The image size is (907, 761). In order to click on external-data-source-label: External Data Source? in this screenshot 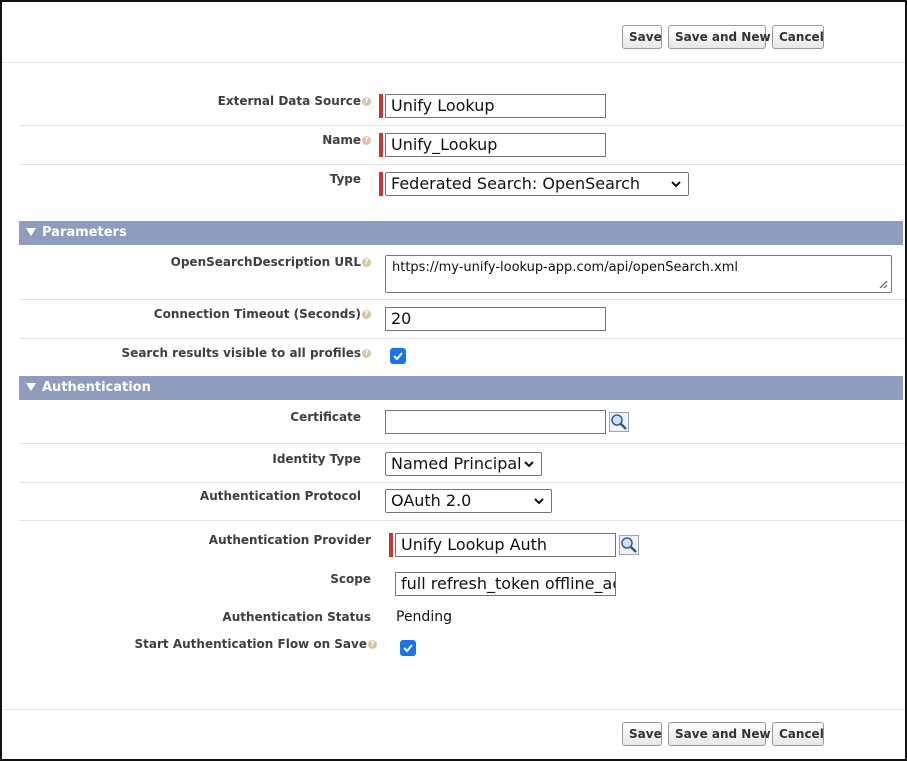, I will do `click(294, 101)`.